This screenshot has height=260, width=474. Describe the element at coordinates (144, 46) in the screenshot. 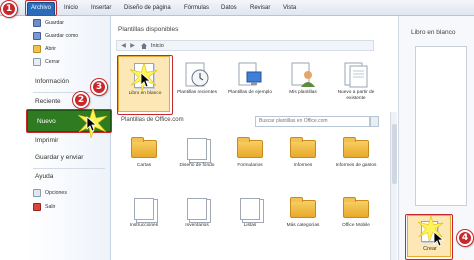

I see `home-icon` at that location.